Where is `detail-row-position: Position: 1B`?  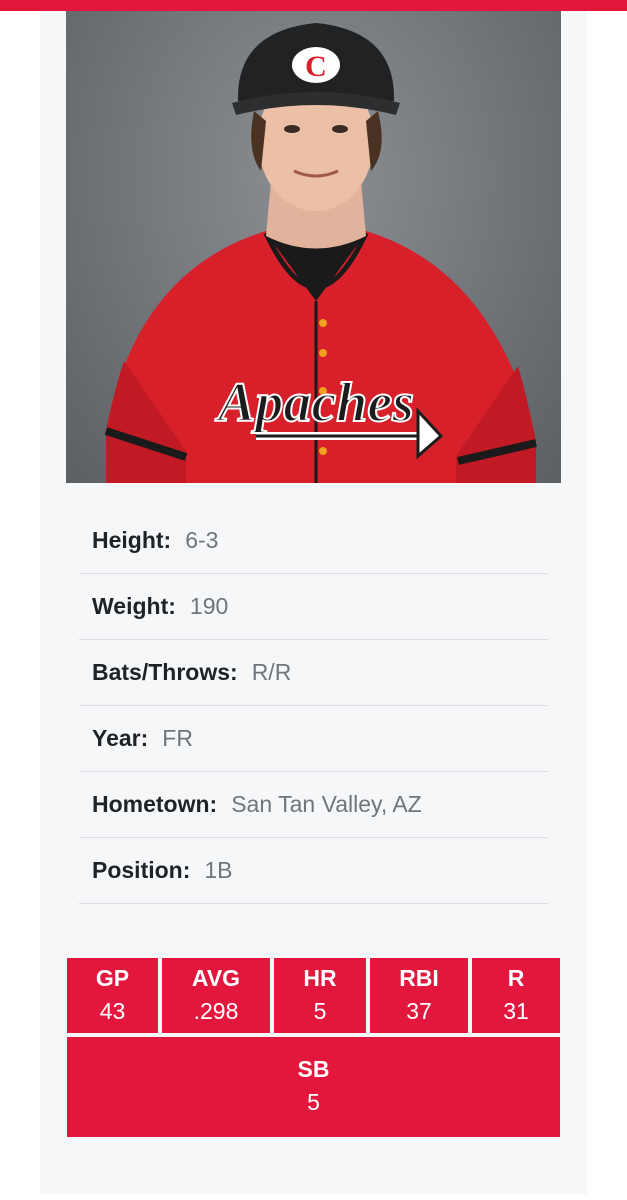 detail-row-position: Position: 1B is located at coordinates (313, 871).